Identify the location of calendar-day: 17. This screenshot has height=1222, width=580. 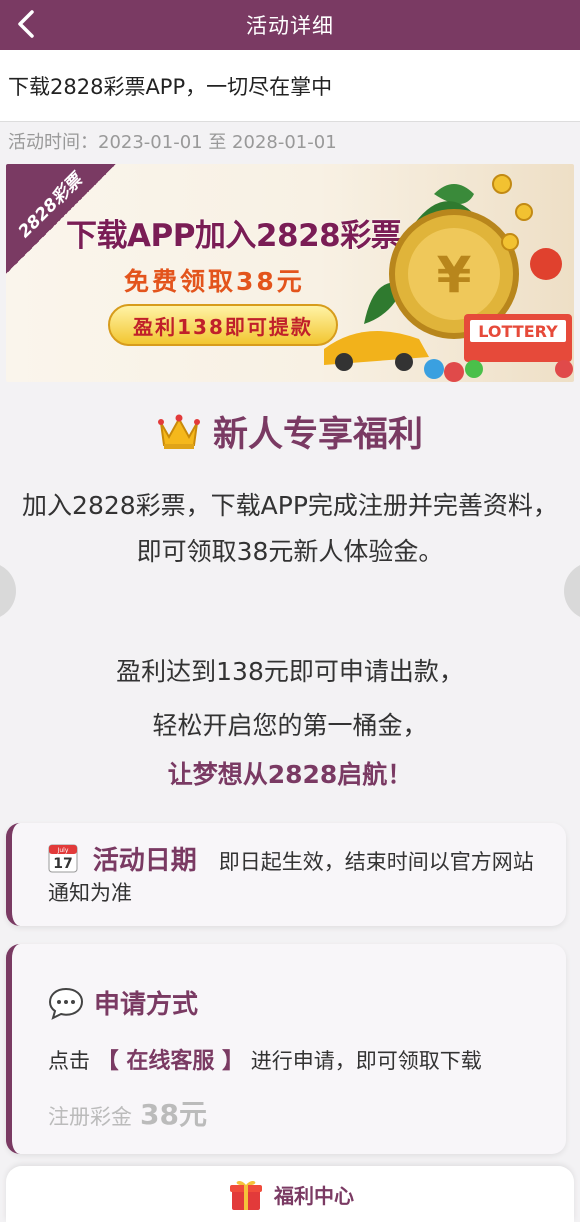
(62, 864).